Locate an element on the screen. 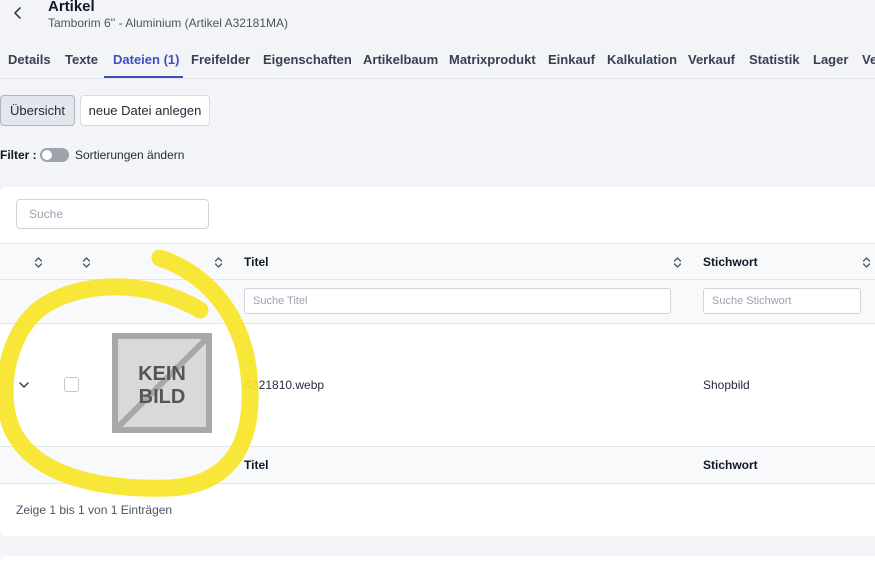  sort-toggle is located at coordinates (54, 155).